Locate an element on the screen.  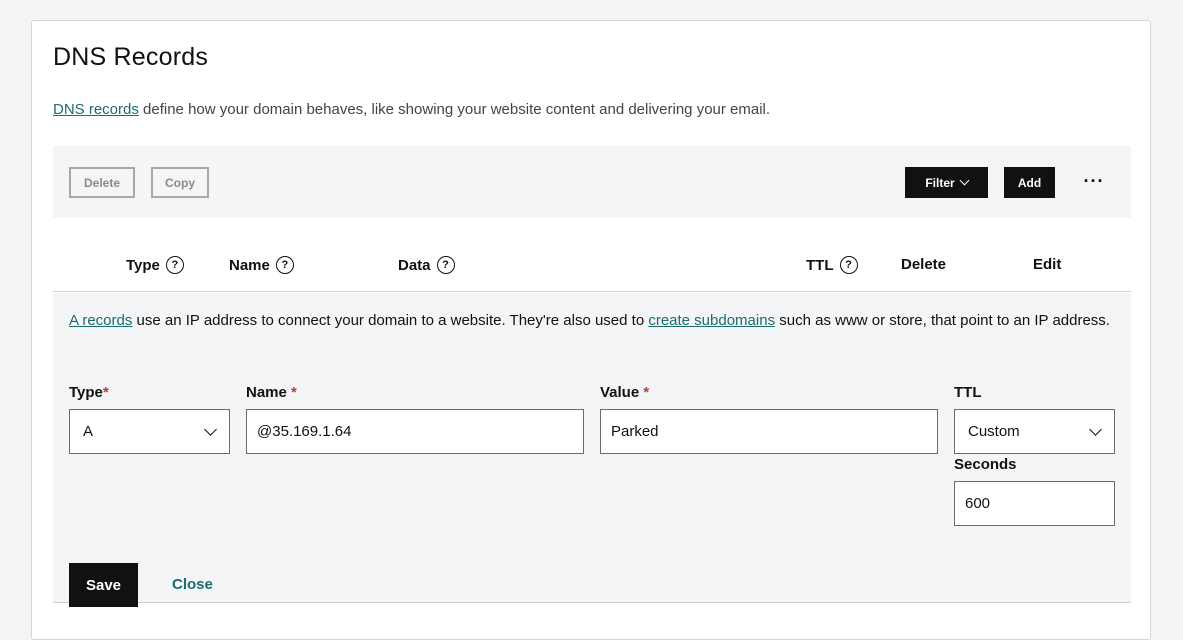
column-ttl-label: TTL is located at coordinates (820, 265).